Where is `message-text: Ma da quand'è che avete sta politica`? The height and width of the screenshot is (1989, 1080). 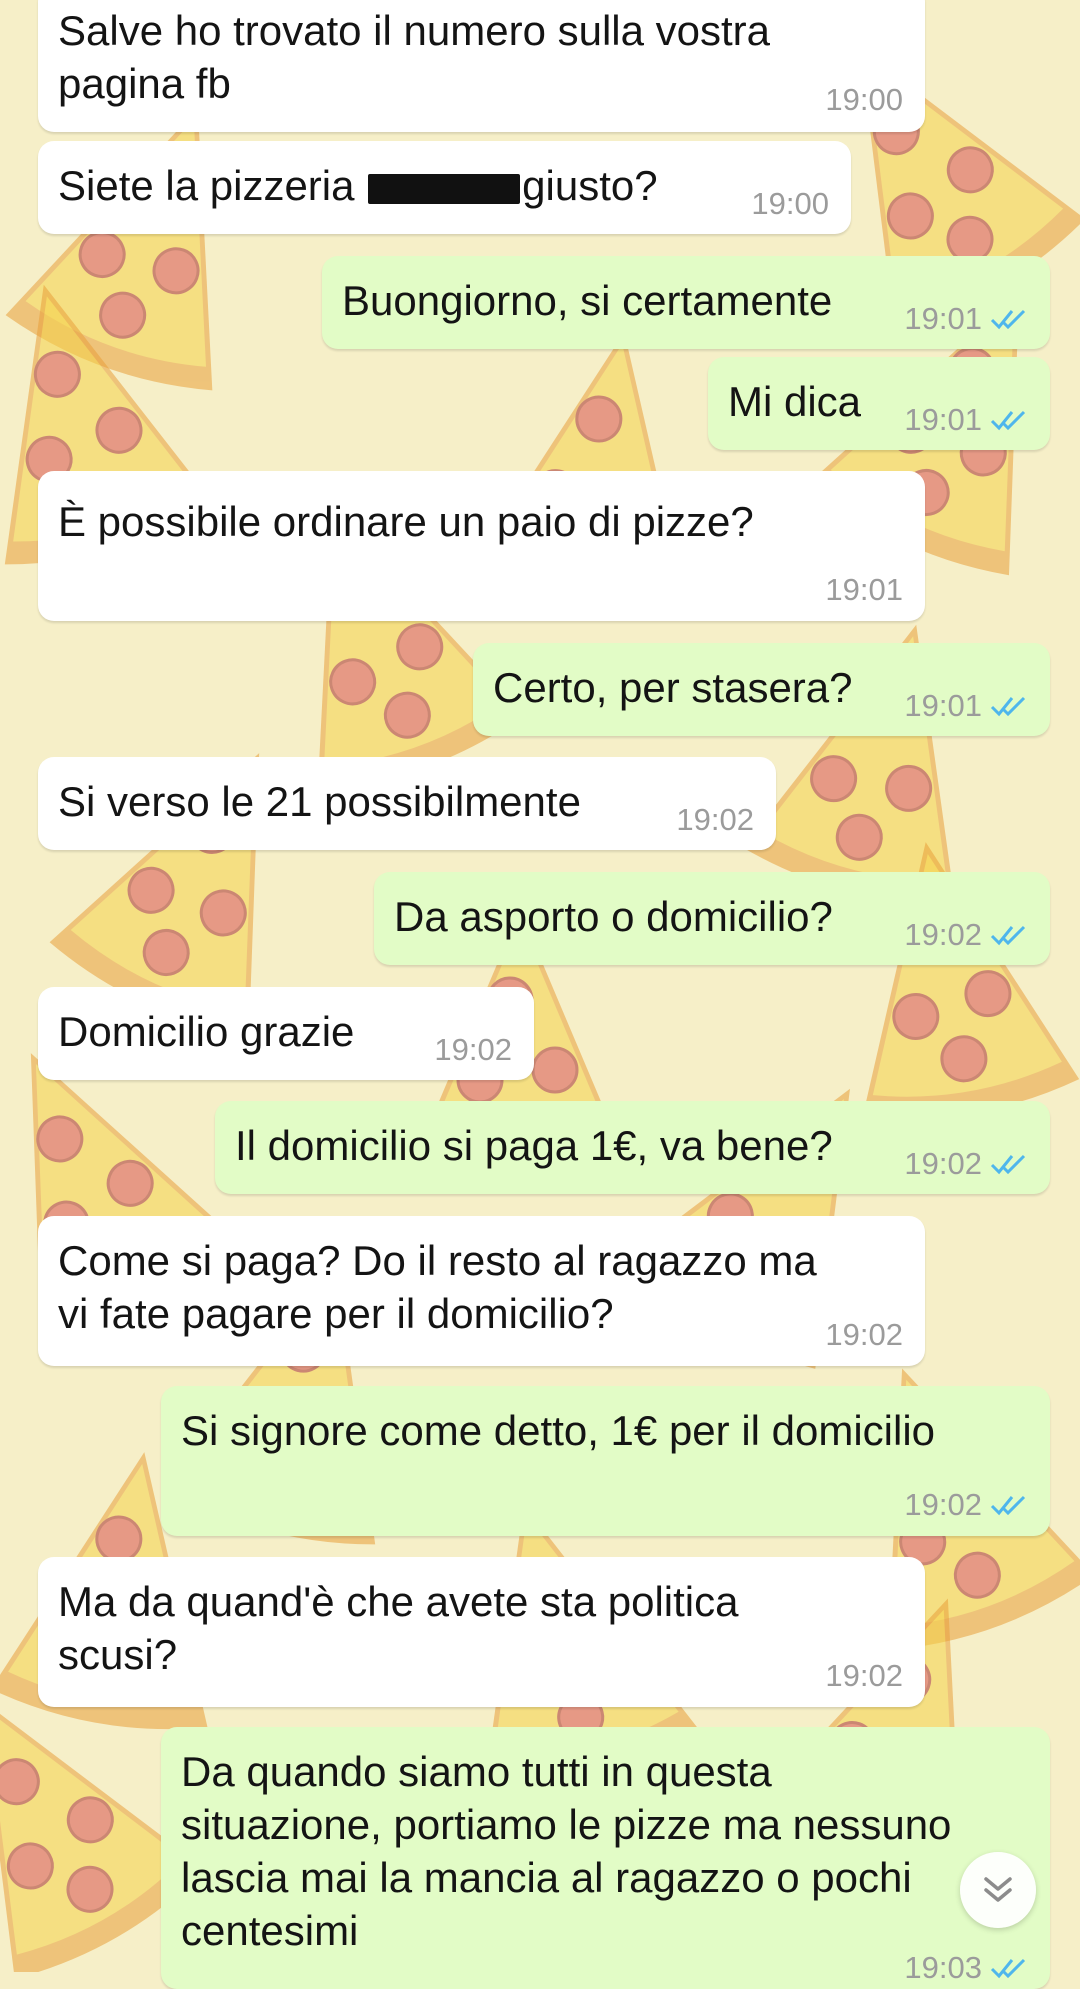
message-text: Ma da quand'è che avete sta politica is located at coordinates (398, 1601).